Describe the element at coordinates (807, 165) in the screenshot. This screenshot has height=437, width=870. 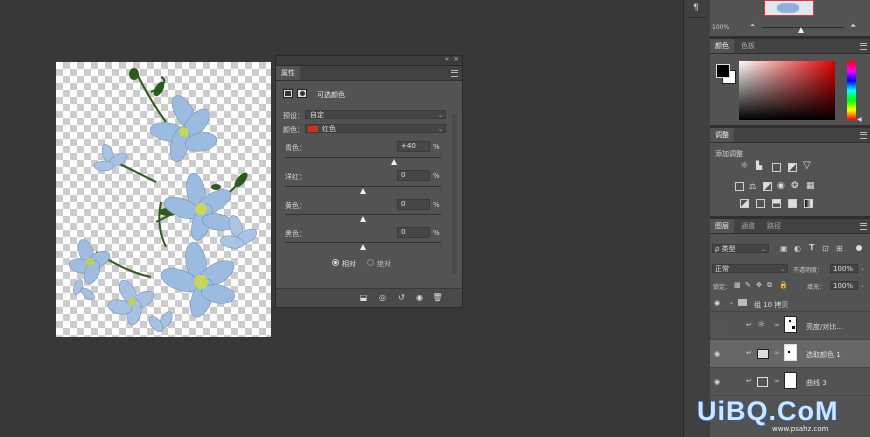
I see `vibrance-icon: ▽` at that location.